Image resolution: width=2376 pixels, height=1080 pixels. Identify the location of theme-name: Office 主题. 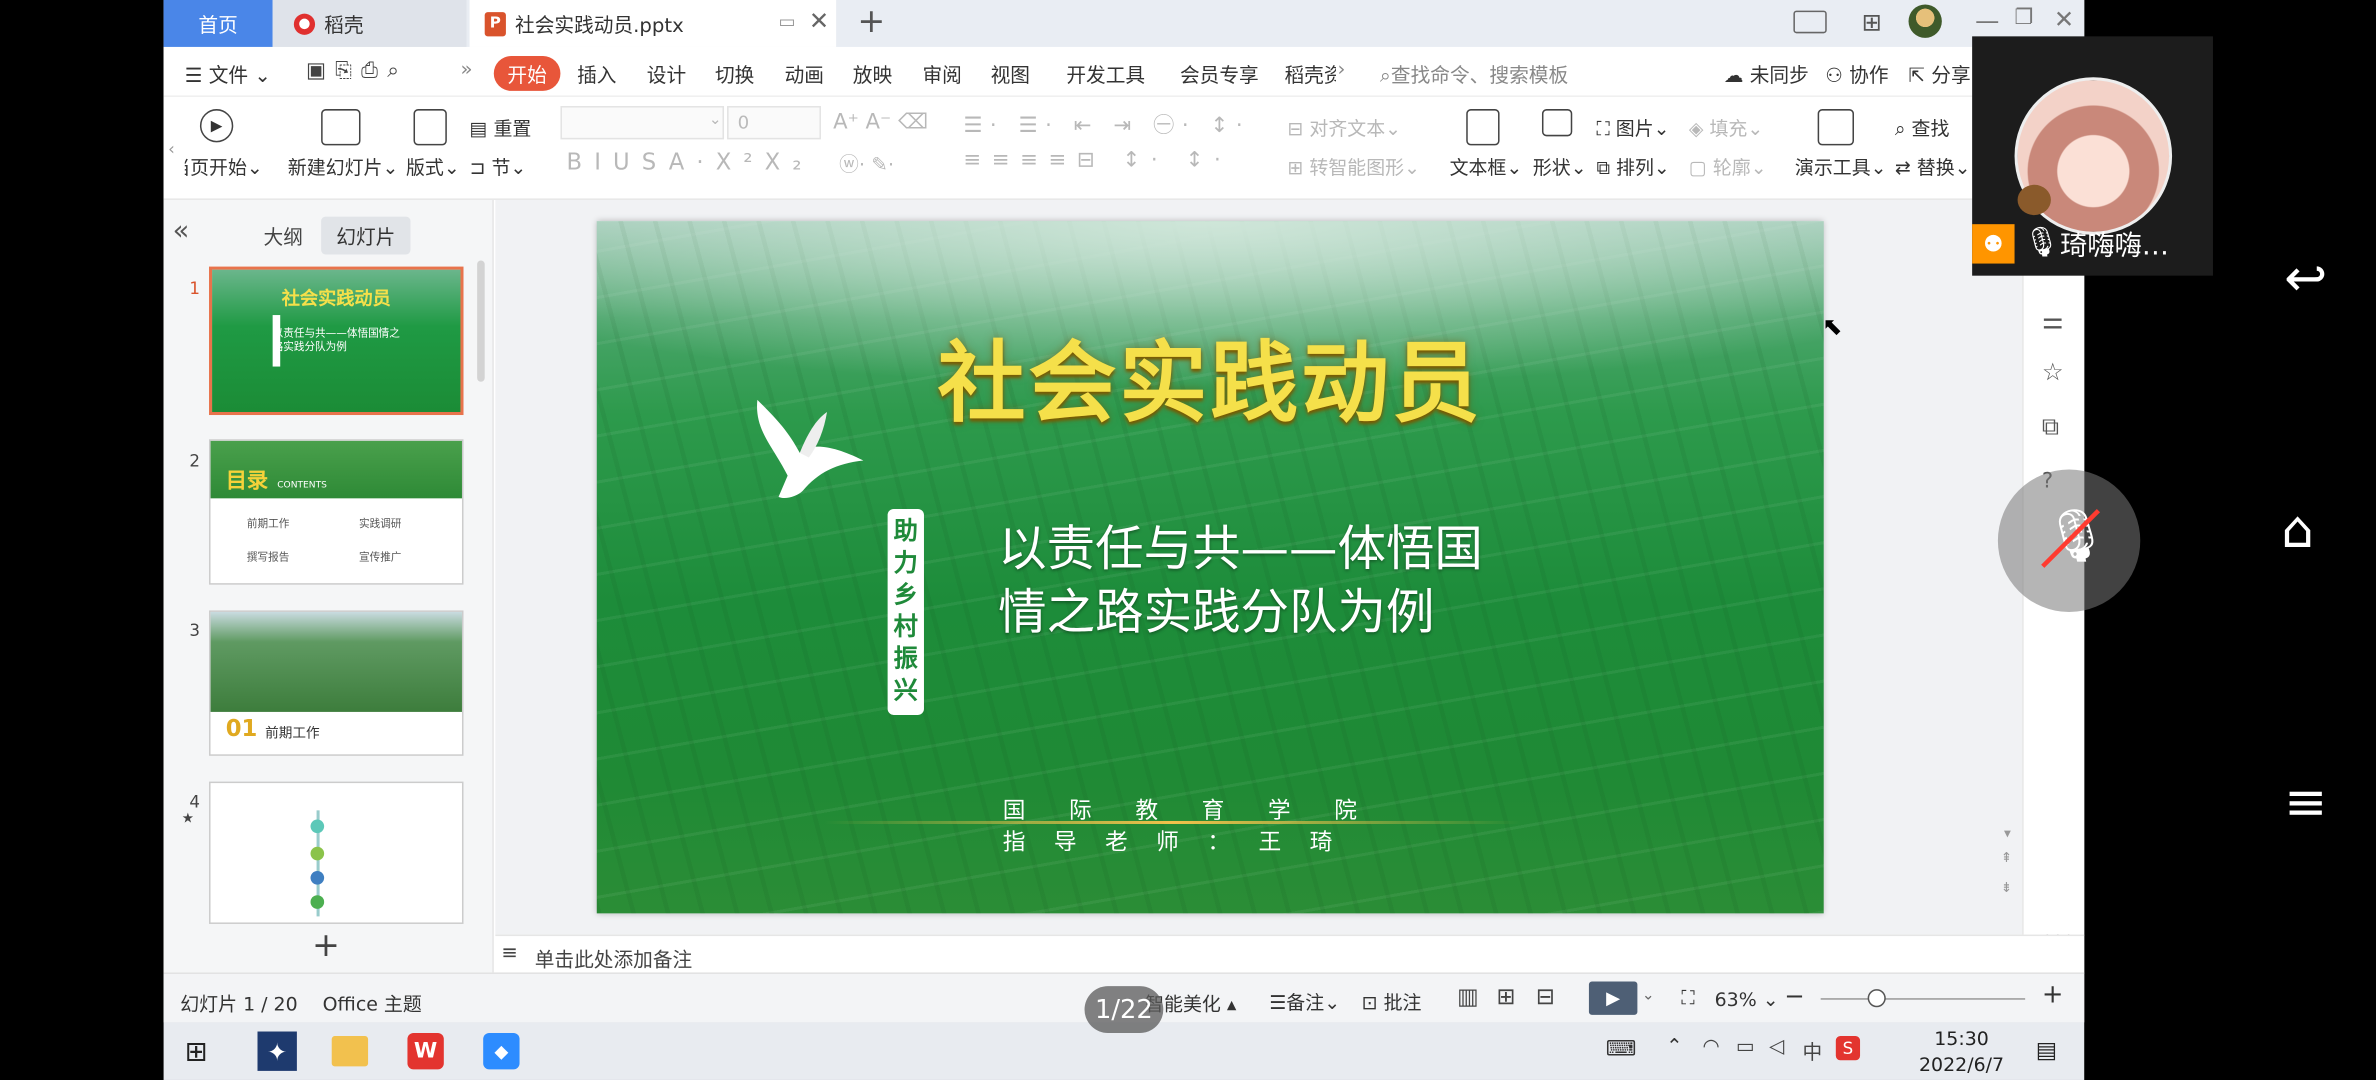
(372, 1002).